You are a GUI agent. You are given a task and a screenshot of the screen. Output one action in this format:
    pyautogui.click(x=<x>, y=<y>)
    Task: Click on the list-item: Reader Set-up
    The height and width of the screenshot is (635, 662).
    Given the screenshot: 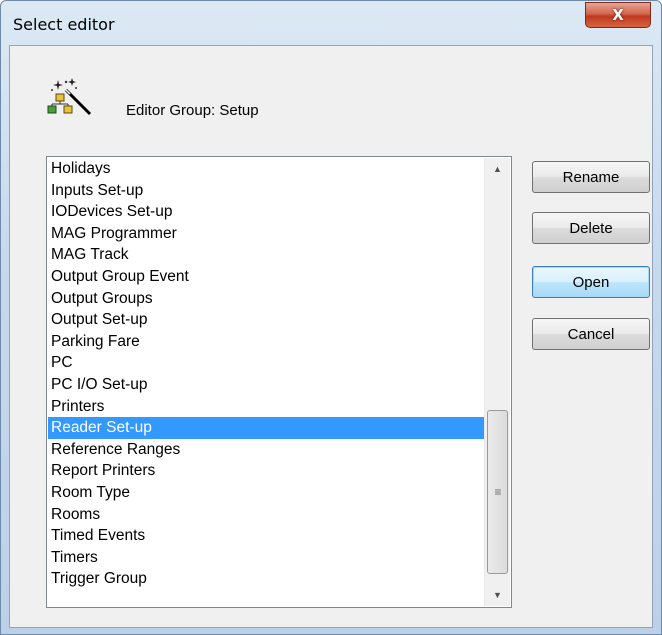 What is the action you would take?
    pyautogui.click(x=266, y=428)
    